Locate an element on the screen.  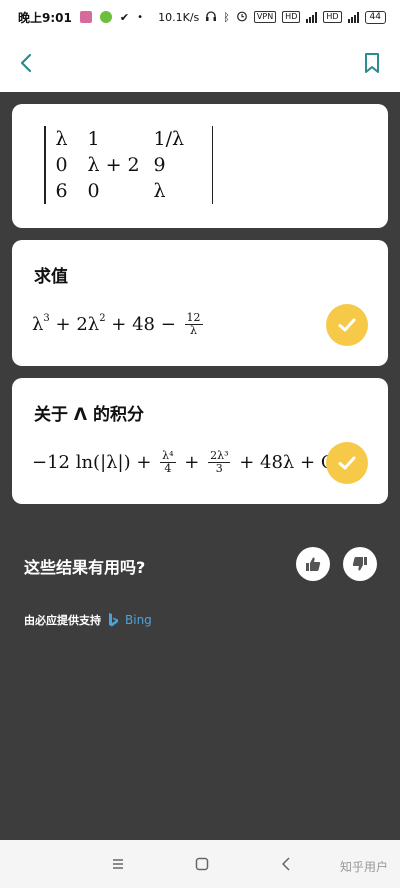
matrix-card: λ 1 1/λ 0 λ + 2 9 6 0 λ is located at coordinates (200, 166).